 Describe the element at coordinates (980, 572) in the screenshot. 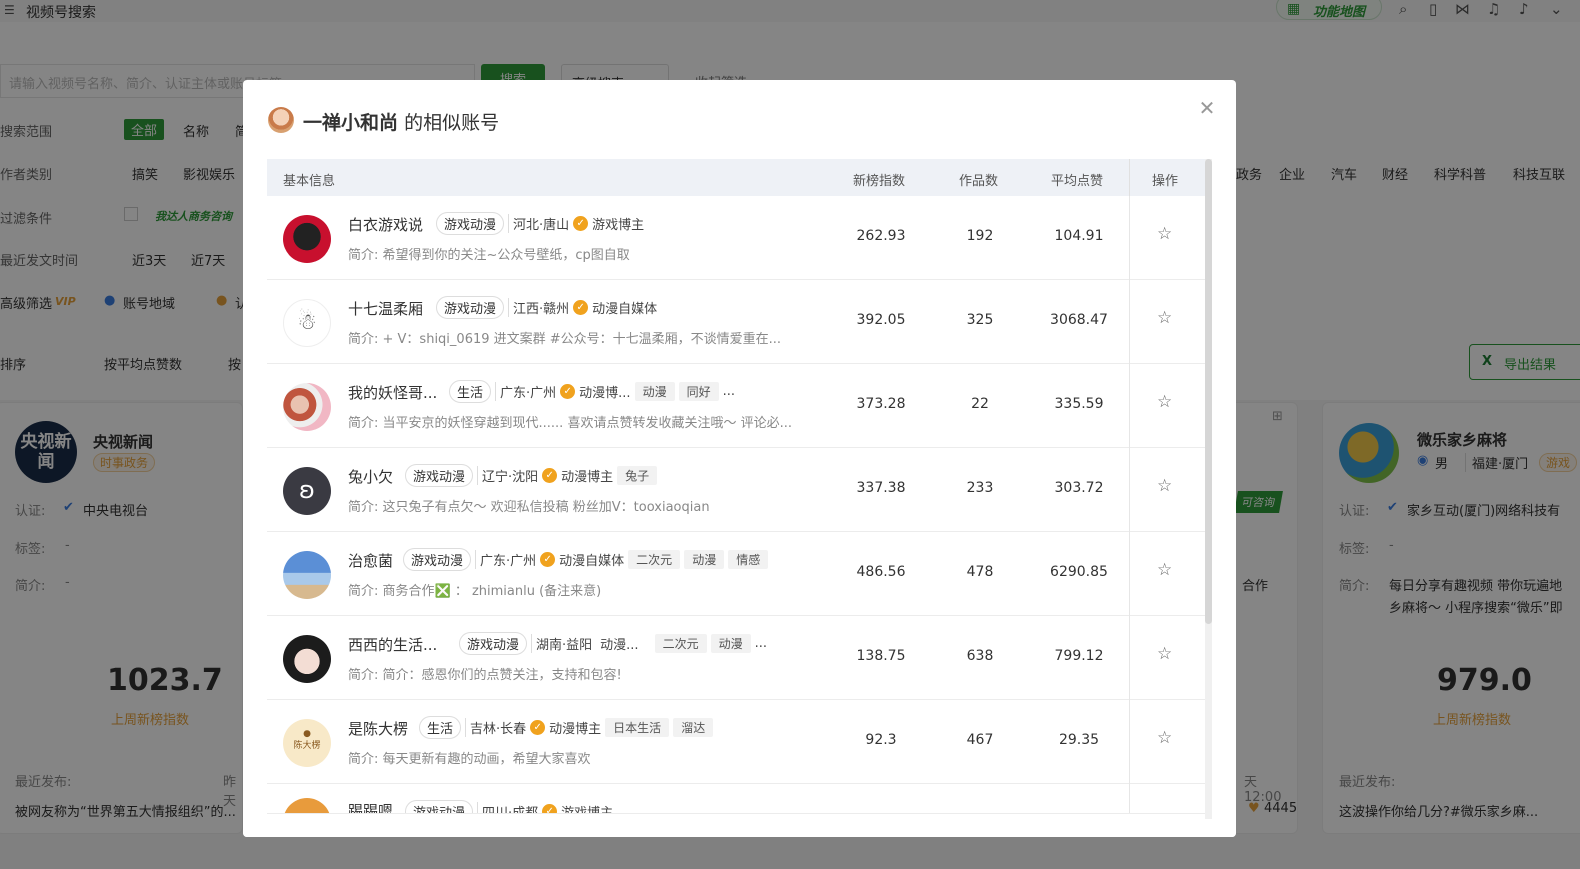

I see `works-value: 478` at that location.